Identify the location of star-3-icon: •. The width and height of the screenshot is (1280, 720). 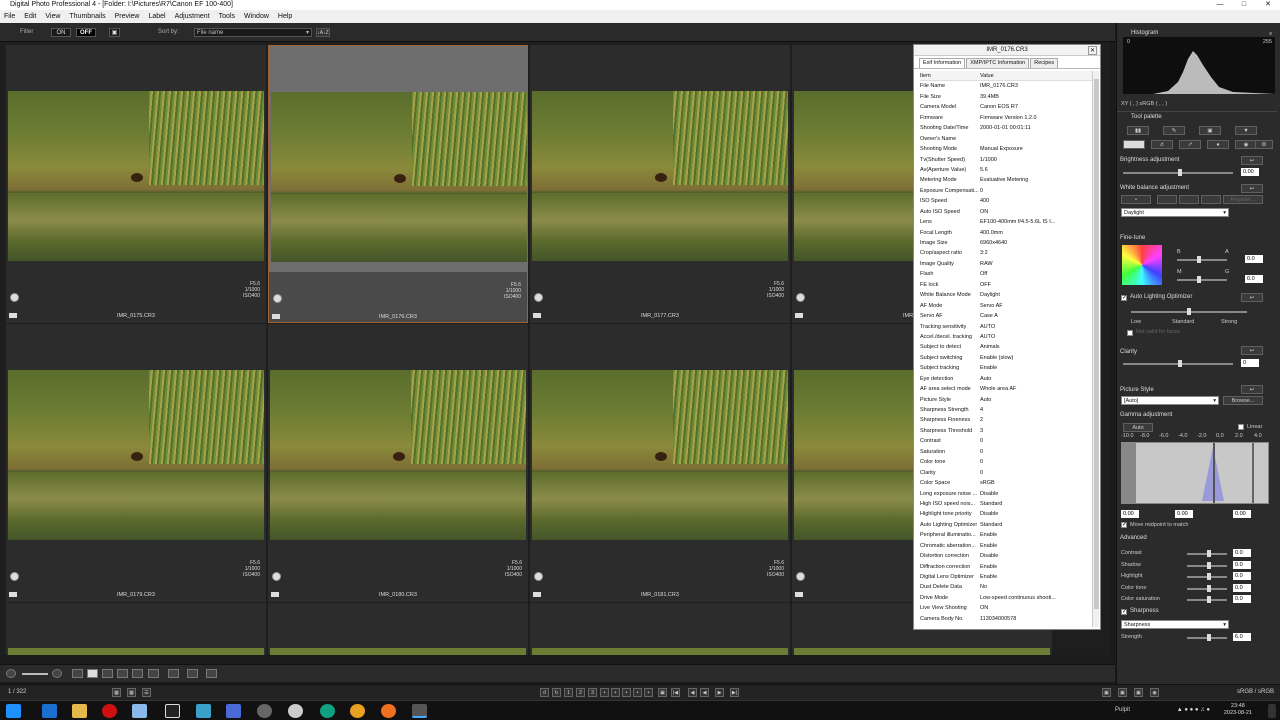
(626, 692).